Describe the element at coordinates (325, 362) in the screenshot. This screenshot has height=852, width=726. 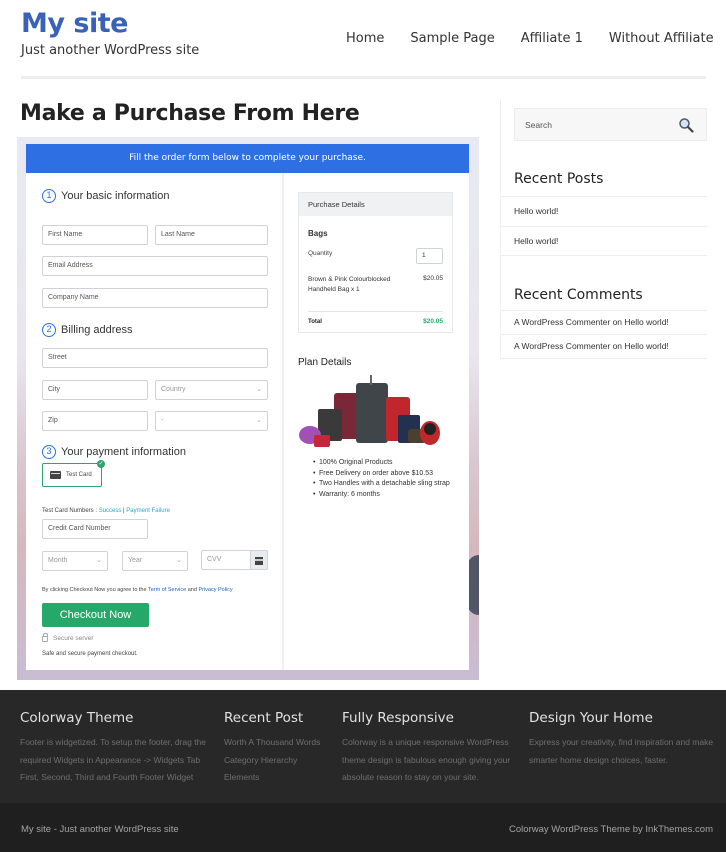
I see `plan-details-title: Plan Details` at that location.